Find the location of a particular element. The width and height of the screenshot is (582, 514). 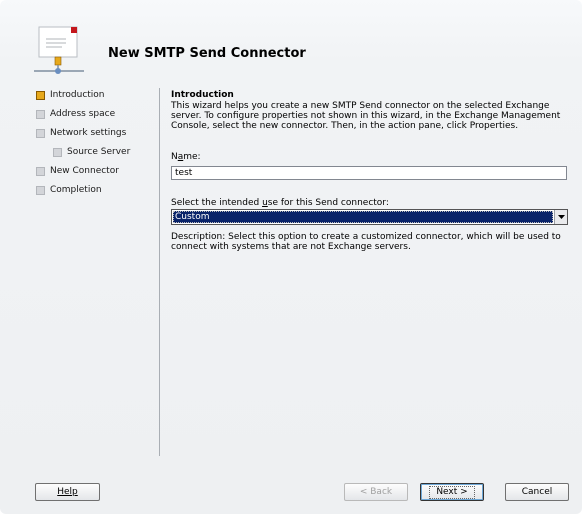

cancel-button-label: Cancel is located at coordinates (537, 492).